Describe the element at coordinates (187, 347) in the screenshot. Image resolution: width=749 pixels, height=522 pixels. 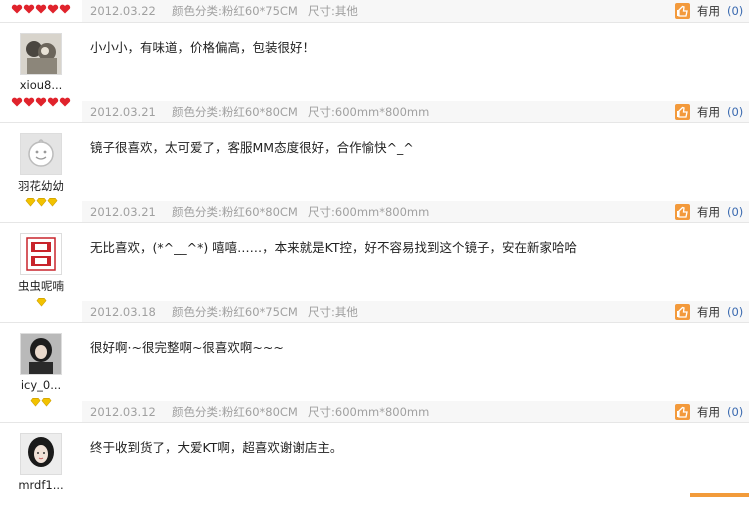
I see `review-content: 很好啊·~很完整啊~很喜欢啊~~~` at that location.